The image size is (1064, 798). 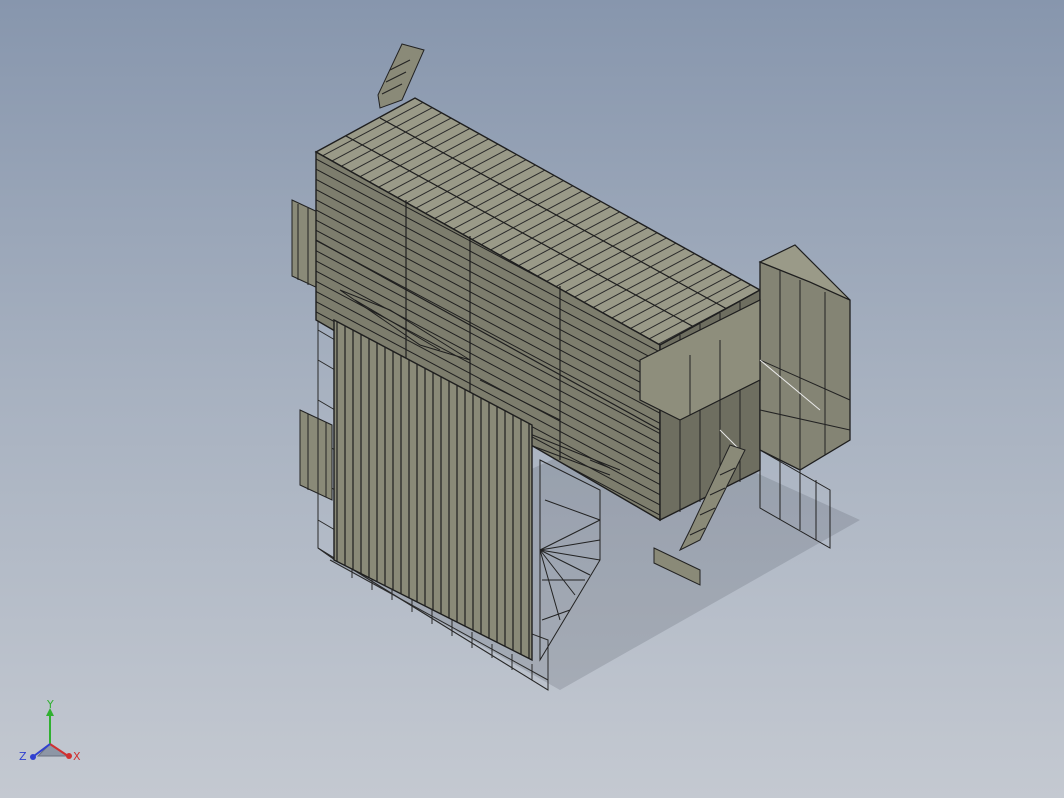 What do you see at coordinates (50, 705) in the screenshot?
I see `y-axis-label: Y` at bounding box center [50, 705].